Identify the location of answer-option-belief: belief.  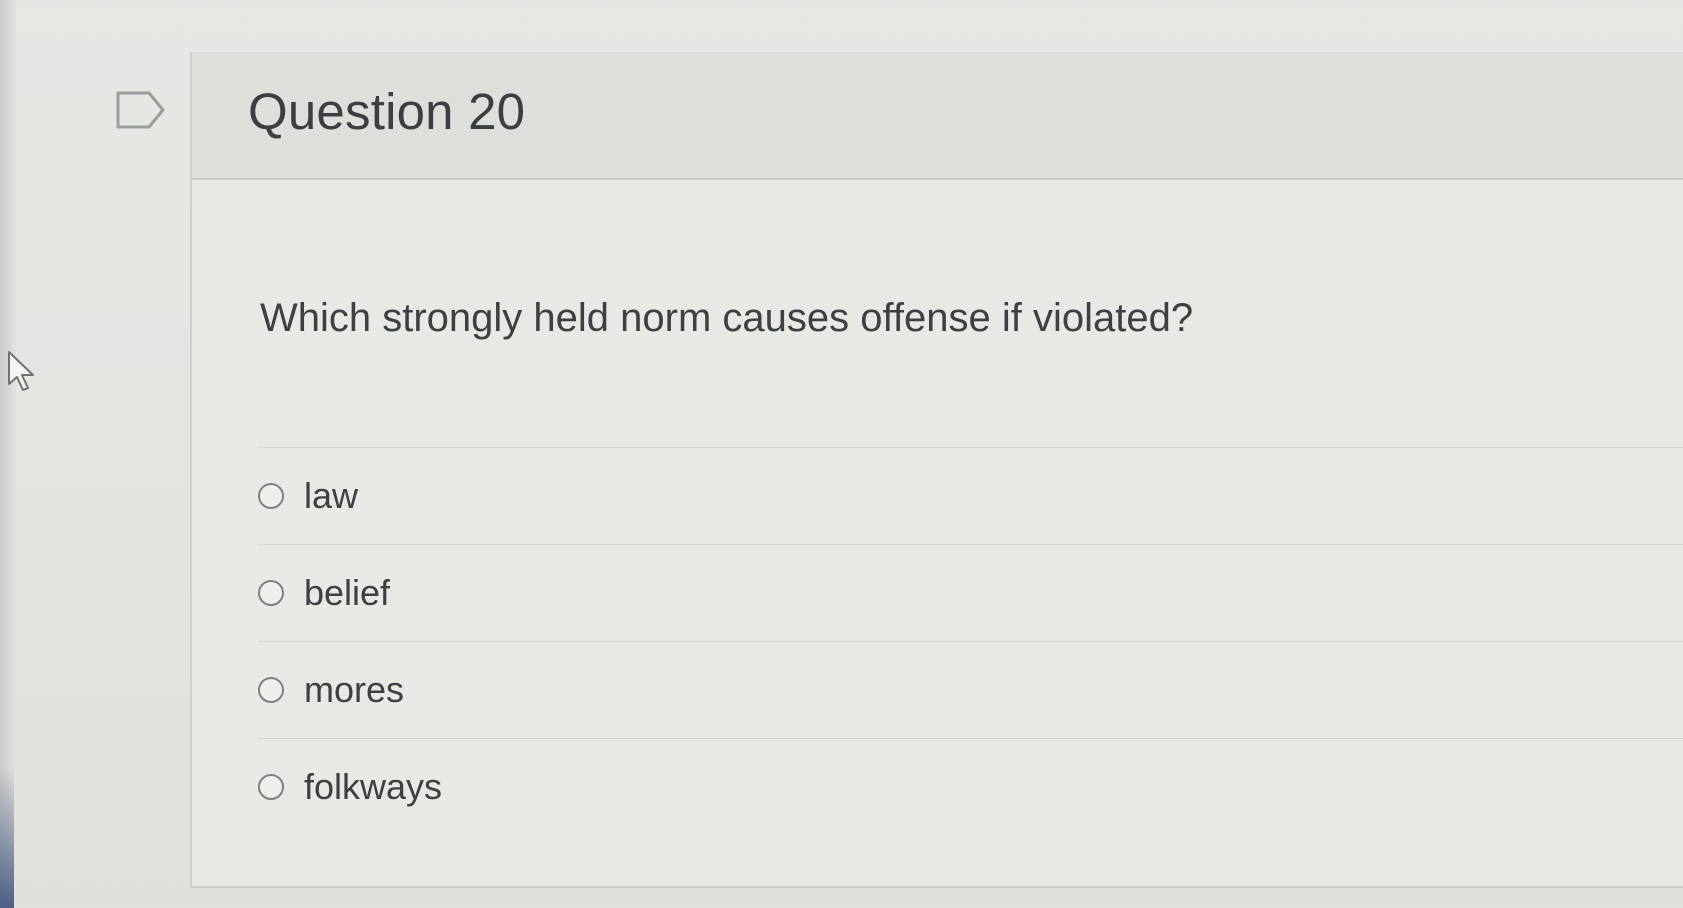
(970, 593).